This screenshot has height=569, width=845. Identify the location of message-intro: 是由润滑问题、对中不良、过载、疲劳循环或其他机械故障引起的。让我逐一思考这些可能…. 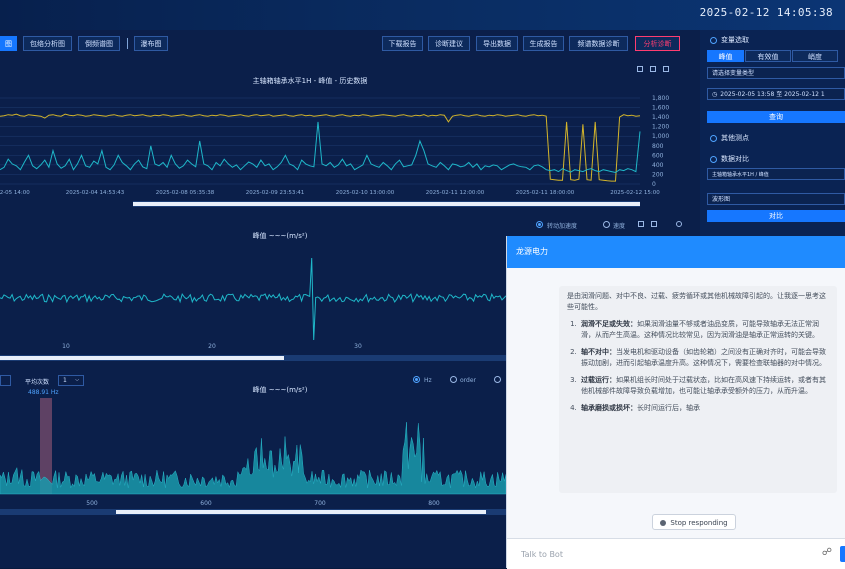
(696, 301).